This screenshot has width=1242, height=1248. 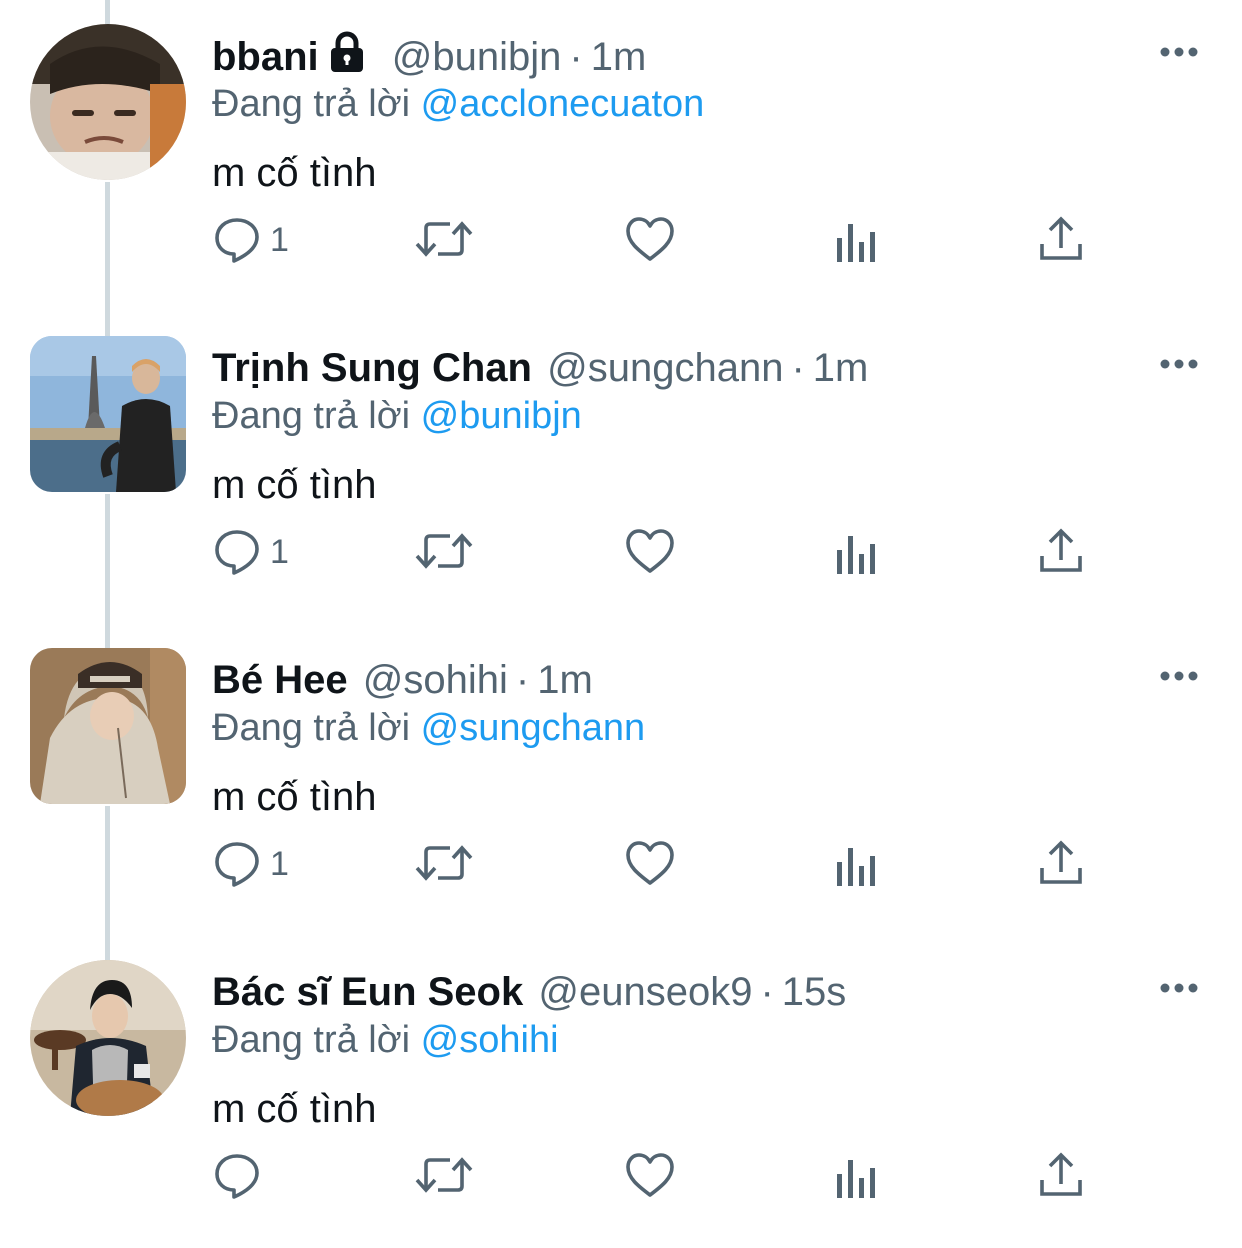 What do you see at coordinates (490, 1040) in the screenshot?
I see `mention-link: @sohihi` at bounding box center [490, 1040].